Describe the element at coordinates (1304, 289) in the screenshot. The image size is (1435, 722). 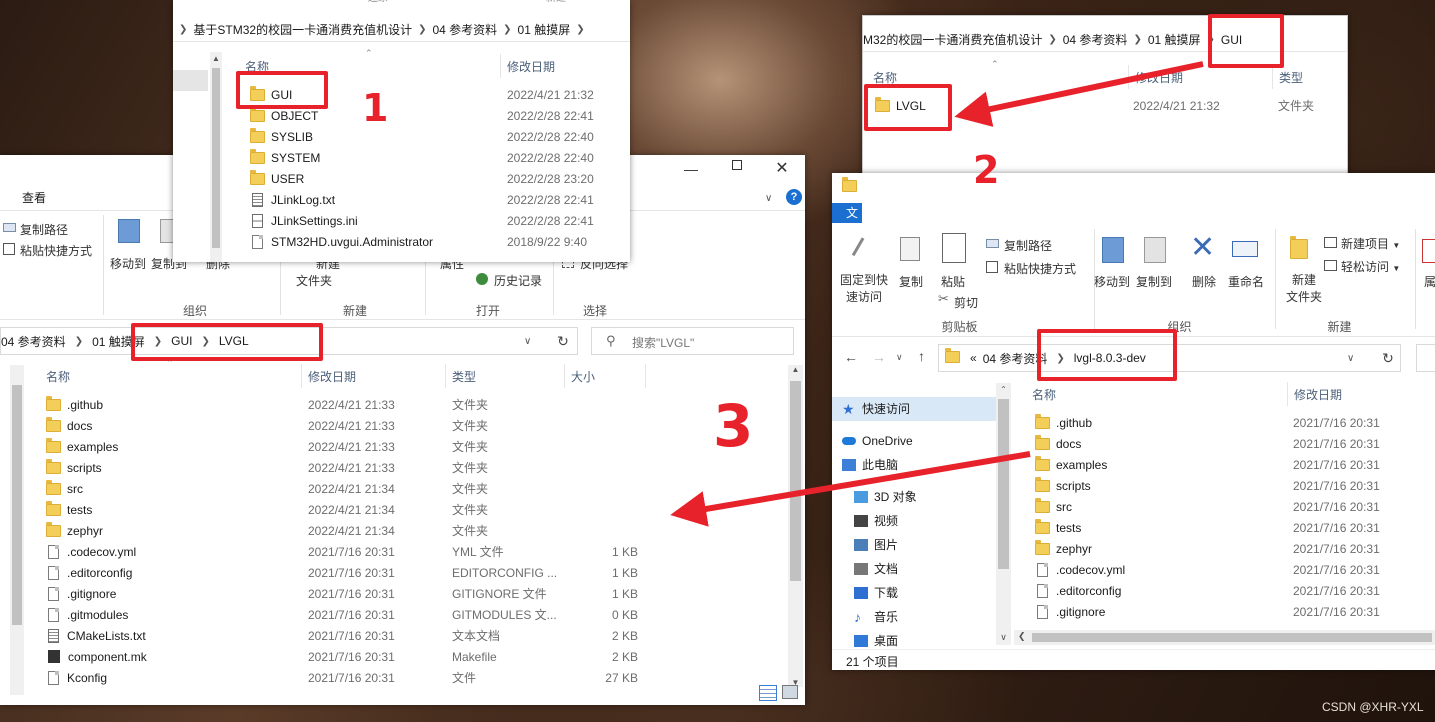
I see `new-folder-button: 新建 文件夹` at that location.